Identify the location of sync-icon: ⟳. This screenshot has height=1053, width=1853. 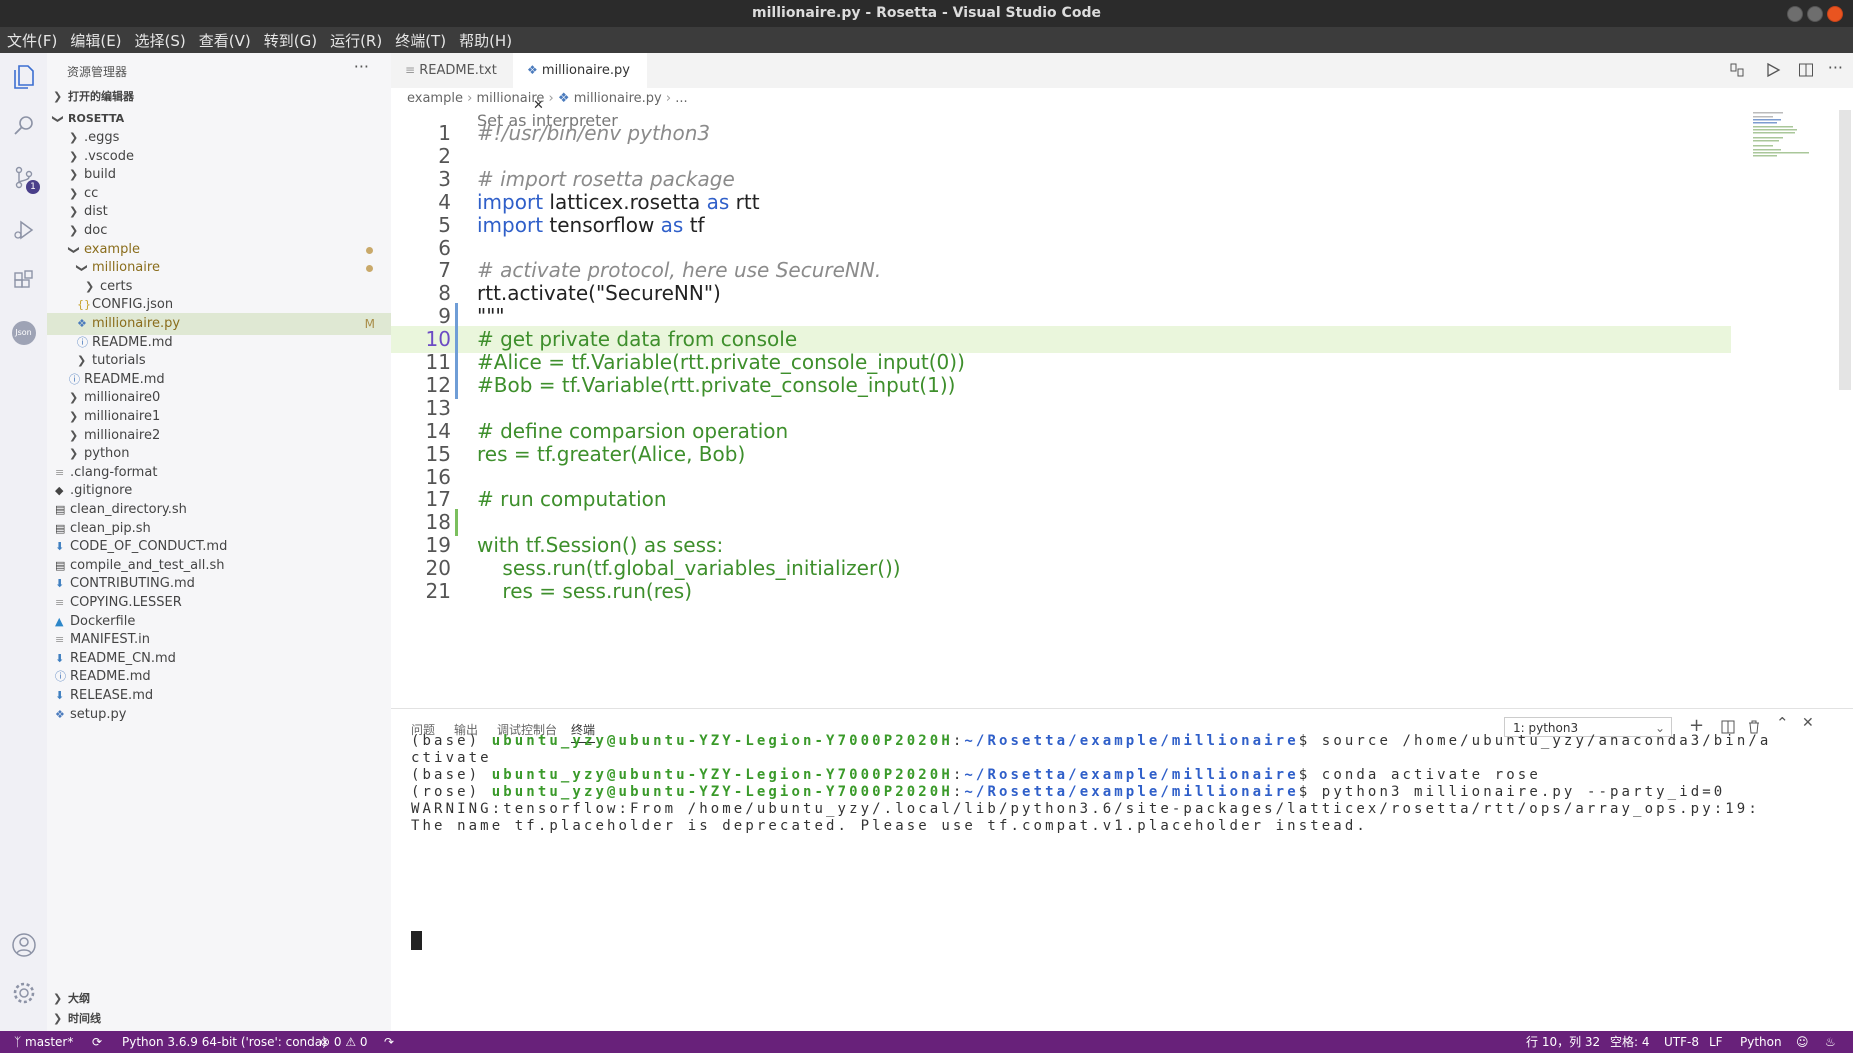
(97, 1042).